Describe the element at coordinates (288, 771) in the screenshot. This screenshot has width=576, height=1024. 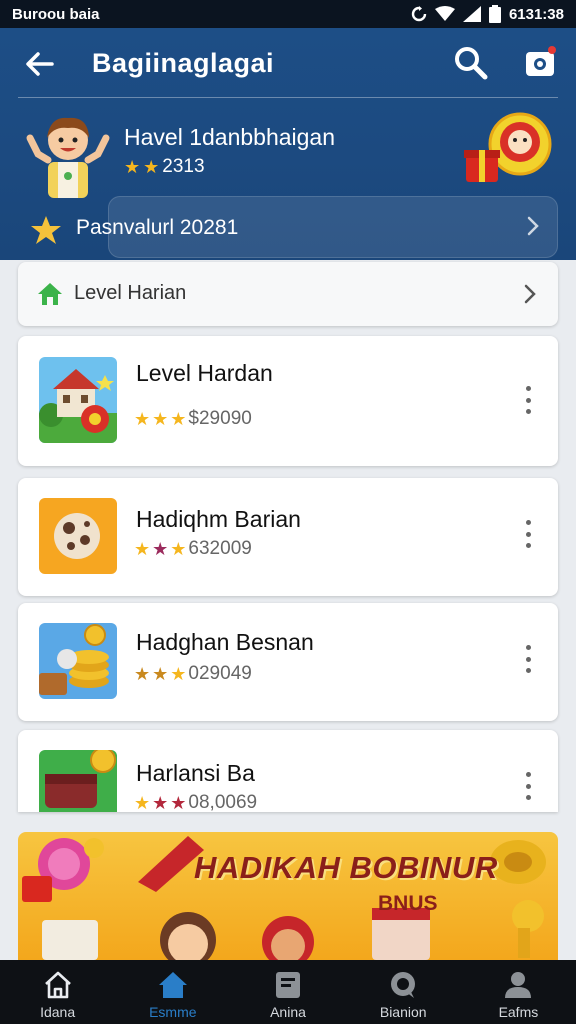
I see `game-card: Harlansi Ba ★ ★ ★ 08,0069` at that location.